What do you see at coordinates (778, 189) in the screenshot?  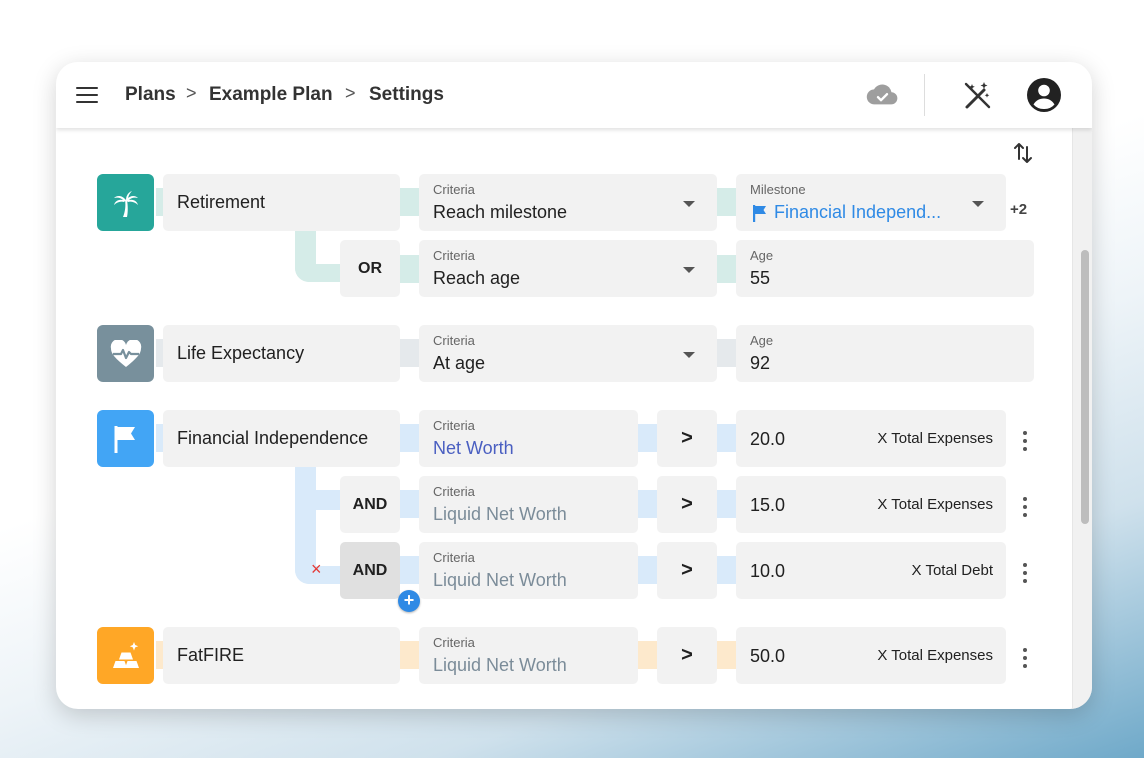 I see `milestone-label: Milestone` at bounding box center [778, 189].